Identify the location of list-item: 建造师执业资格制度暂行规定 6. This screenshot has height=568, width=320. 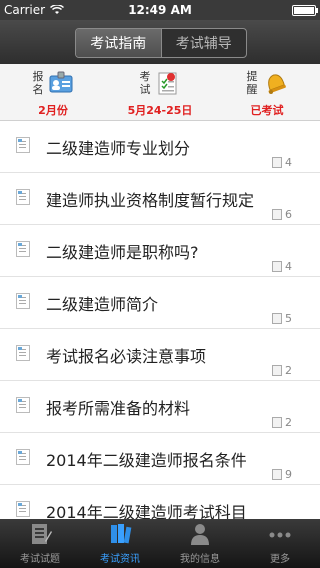
(160, 199).